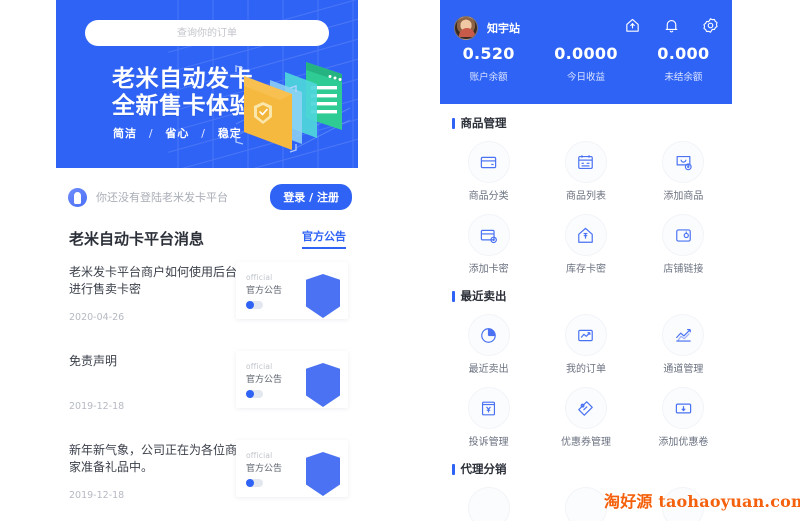 The height and width of the screenshot is (521, 800). I want to click on add-card-icon, so click(489, 236).